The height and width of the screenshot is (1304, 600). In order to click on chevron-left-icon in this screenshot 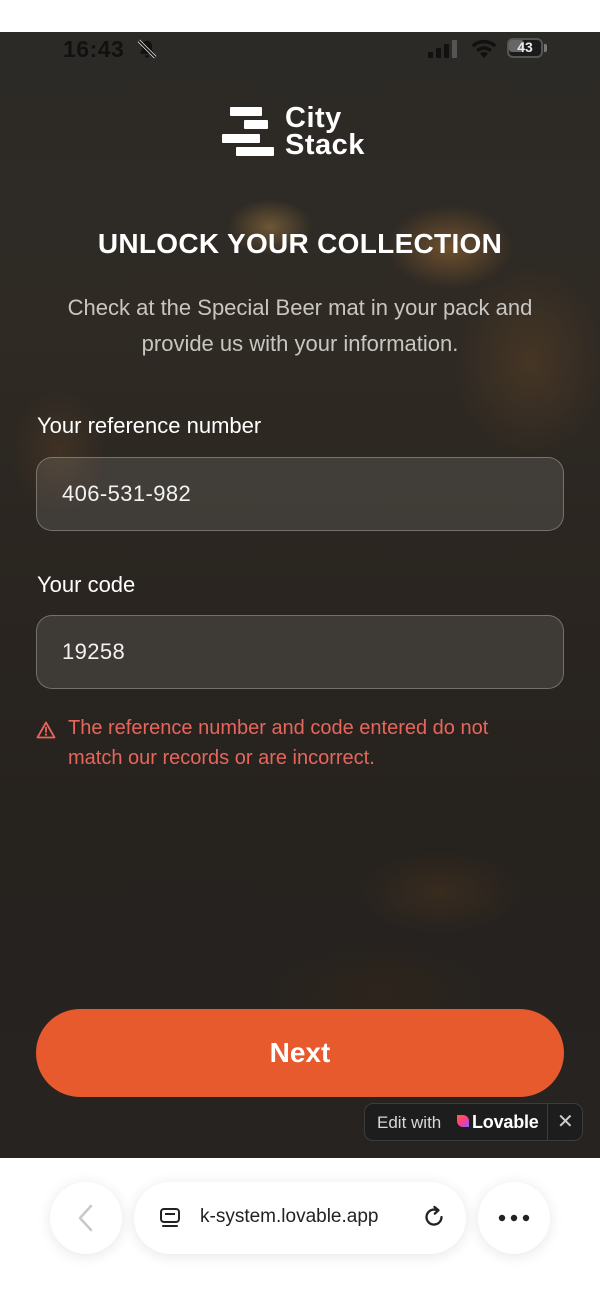, I will do `click(85, 1218)`.